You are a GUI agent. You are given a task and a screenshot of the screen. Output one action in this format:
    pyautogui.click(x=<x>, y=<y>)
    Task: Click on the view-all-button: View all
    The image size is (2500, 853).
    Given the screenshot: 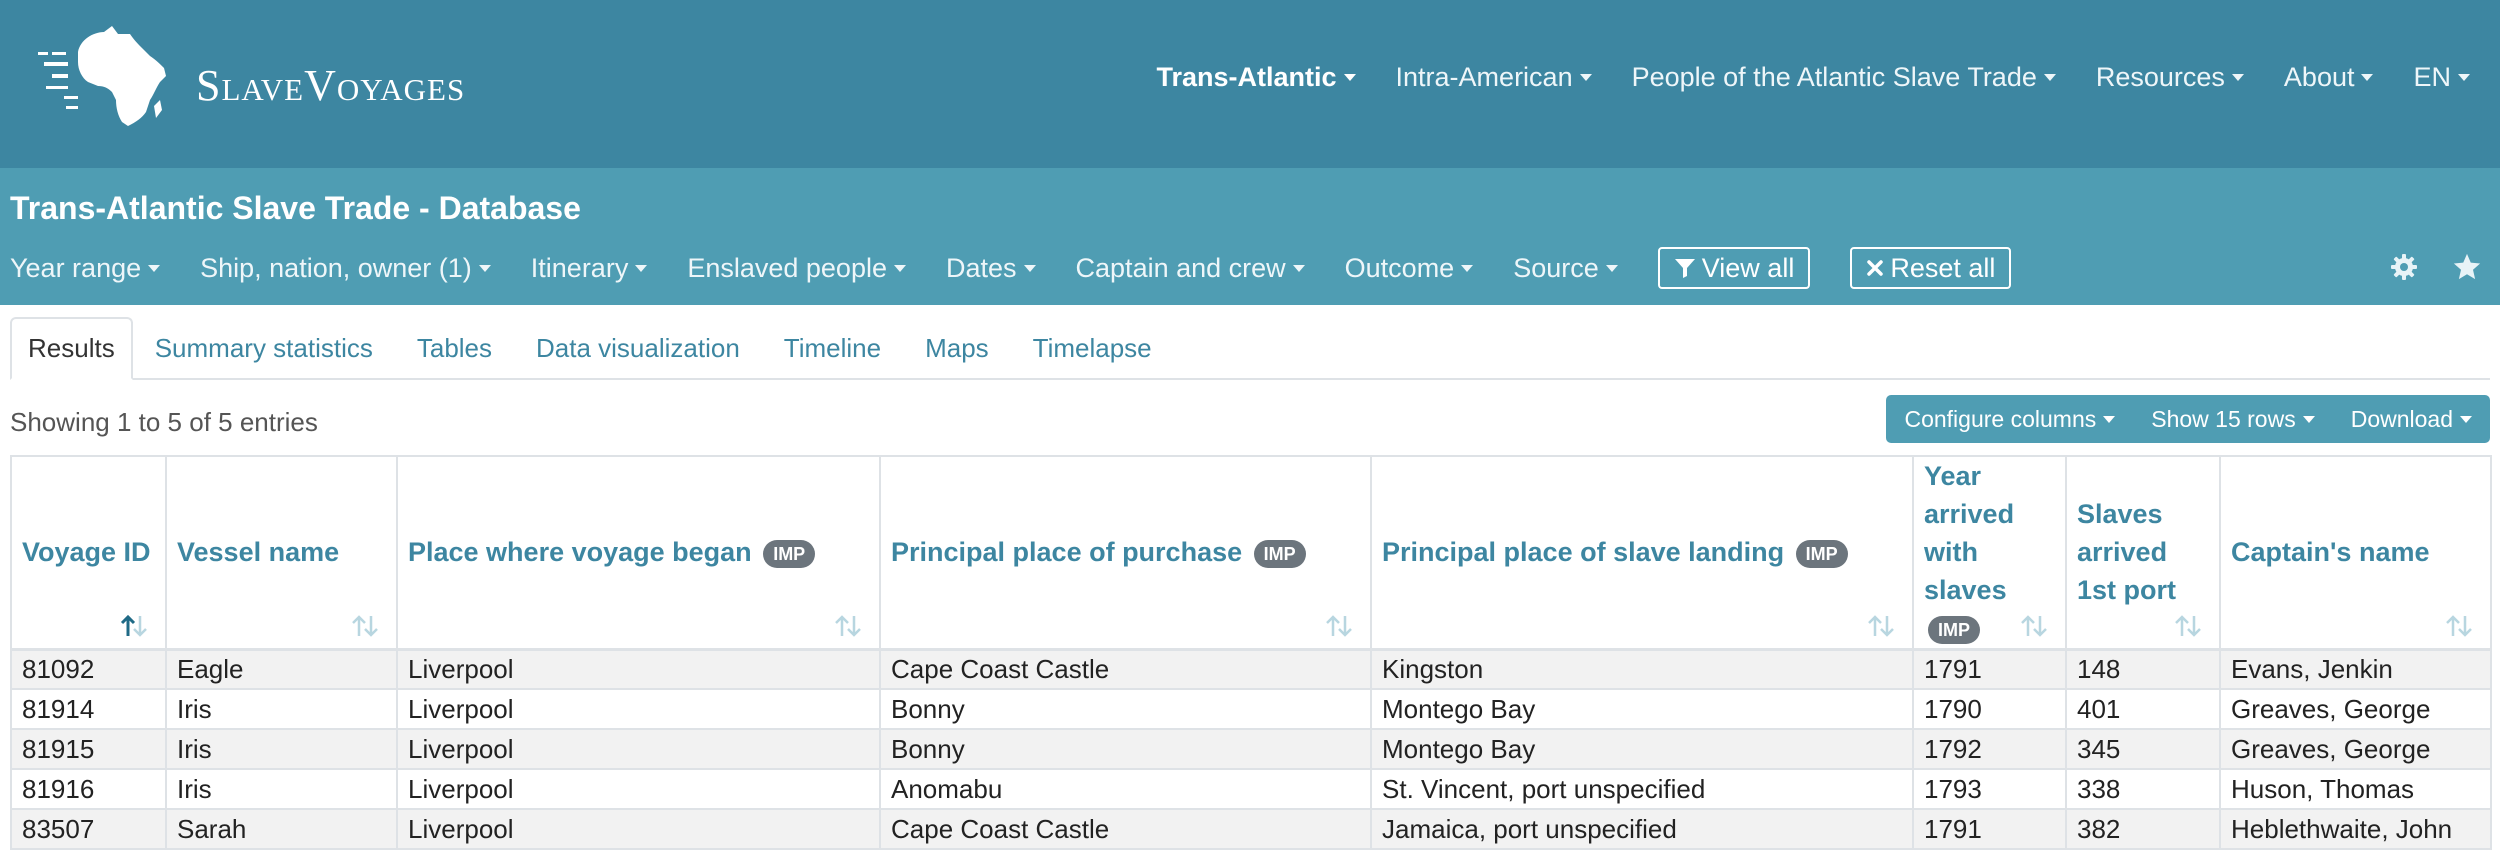 What is the action you would take?
    pyautogui.click(x=1734, y=268)
    